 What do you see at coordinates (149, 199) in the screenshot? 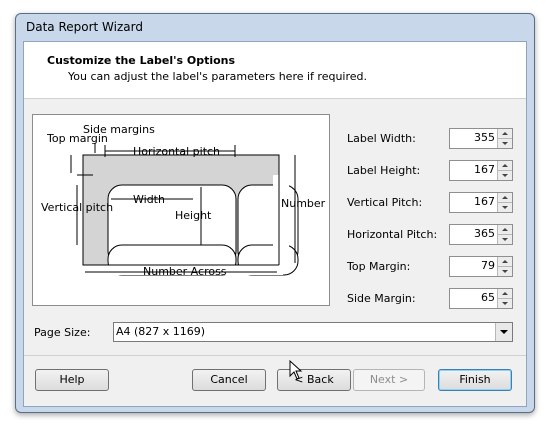
I see `width-text: Width` at bounding box center [149, 199].